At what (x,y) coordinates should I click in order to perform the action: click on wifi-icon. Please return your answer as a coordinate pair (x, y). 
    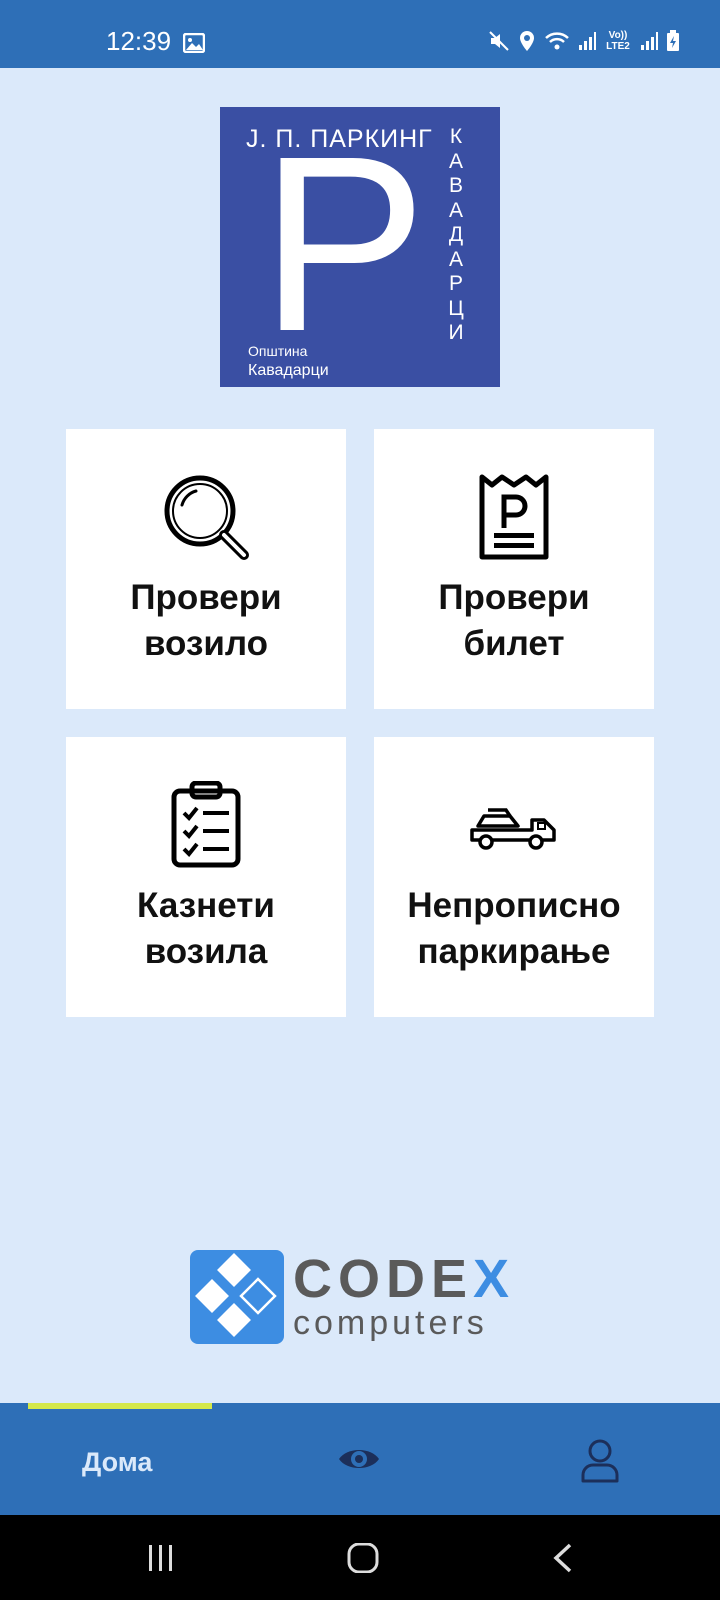
    Looking at the image, I should click on (557, 41).